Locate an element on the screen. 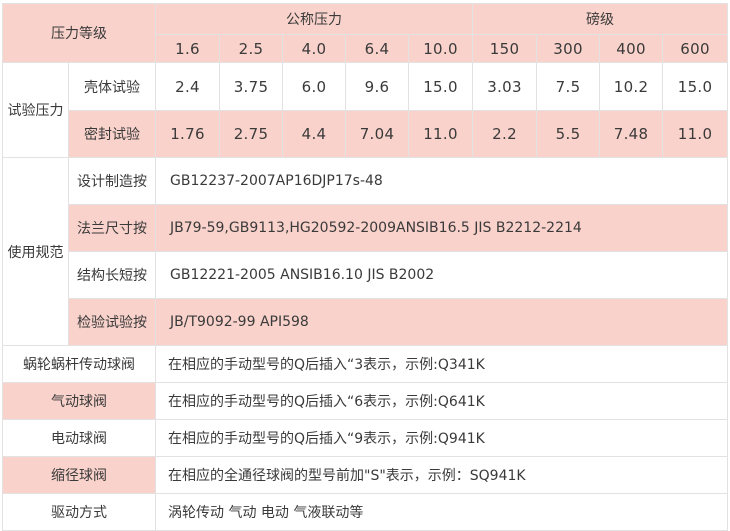 This screenshot has height=531, width=730. pound-value-cell: 600 is located at coordinates (695, 48).